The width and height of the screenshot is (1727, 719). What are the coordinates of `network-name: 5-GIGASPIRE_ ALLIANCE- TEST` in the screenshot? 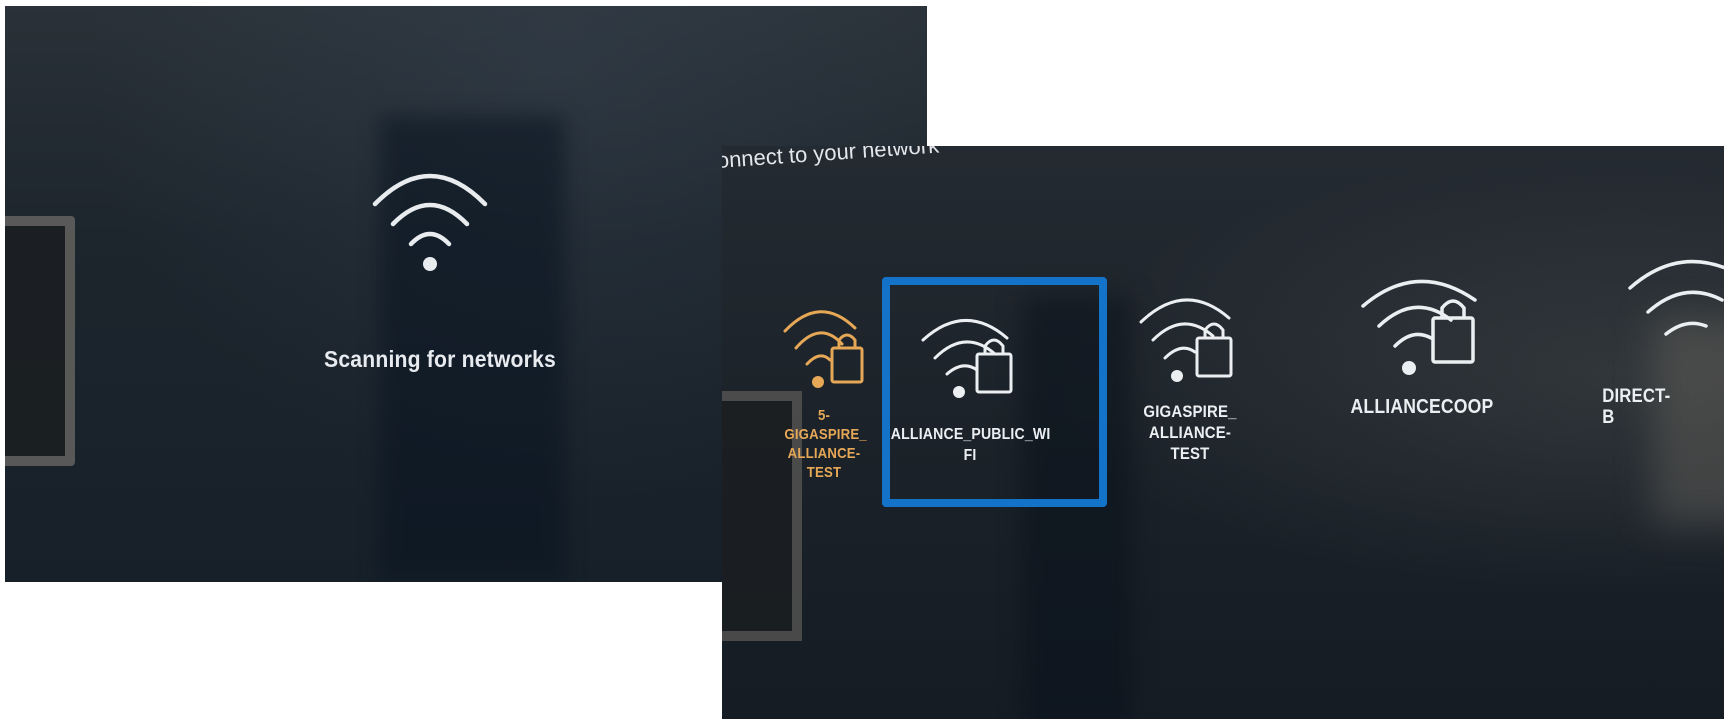 It's located at (825, 444).